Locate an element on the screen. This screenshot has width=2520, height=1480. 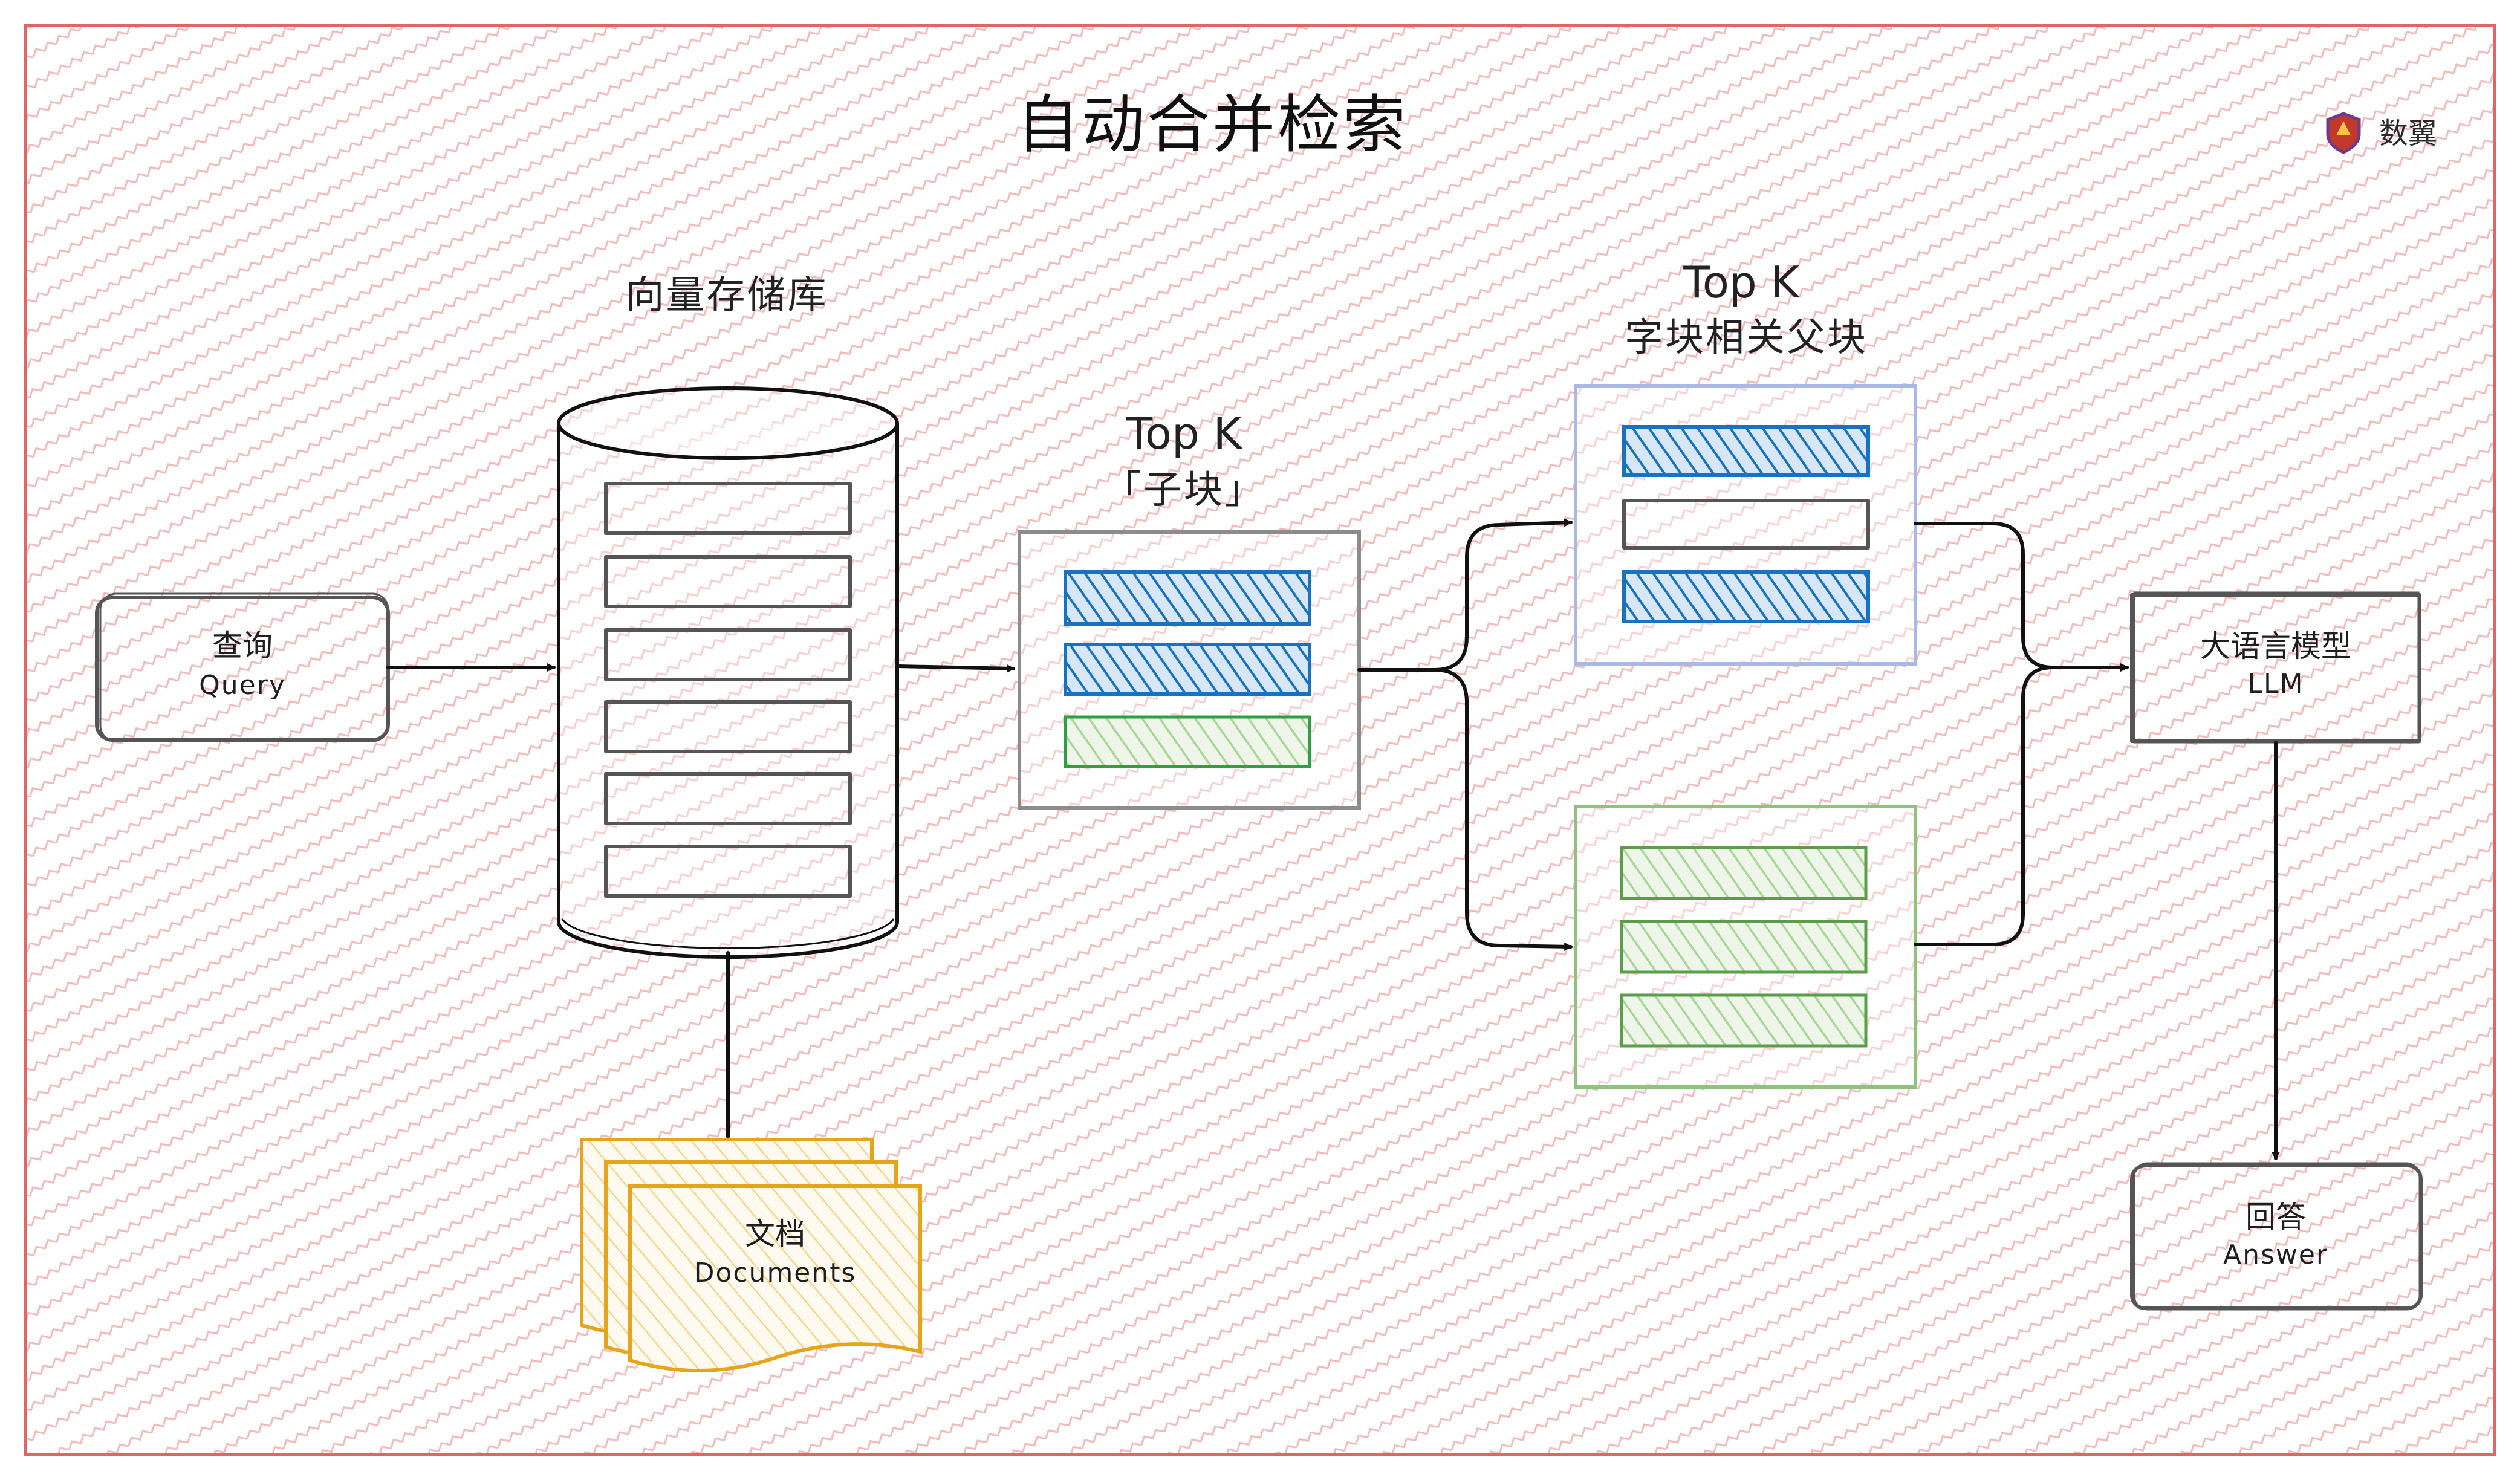
parent-chunk-box-blue is located at coordinates (1745, 525).